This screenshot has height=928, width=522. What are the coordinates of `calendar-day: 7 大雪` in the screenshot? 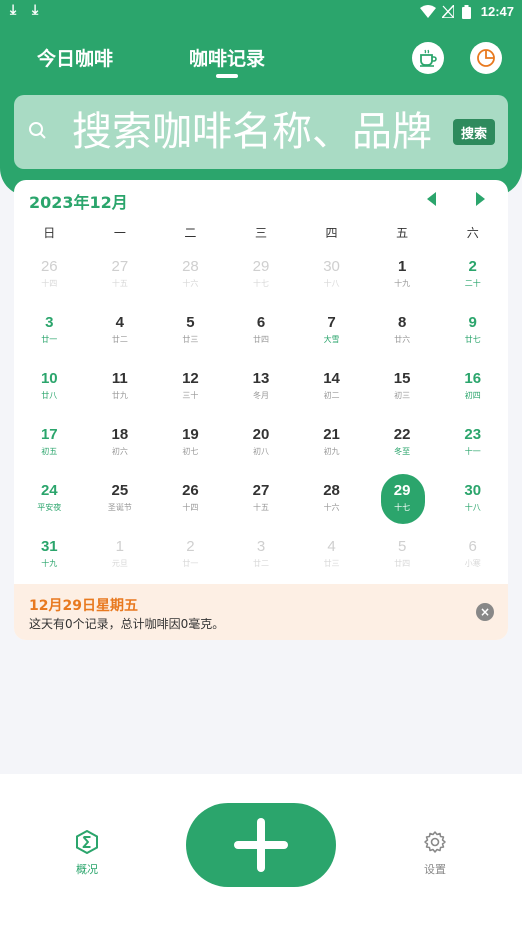 It's located at (332, 332).